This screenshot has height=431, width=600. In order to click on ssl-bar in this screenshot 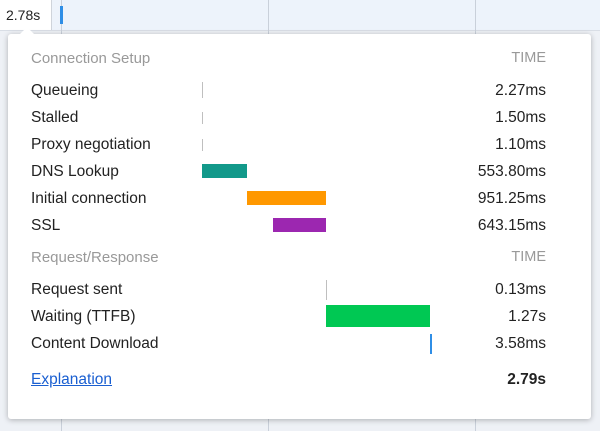, I will do `click(299, 225)`.